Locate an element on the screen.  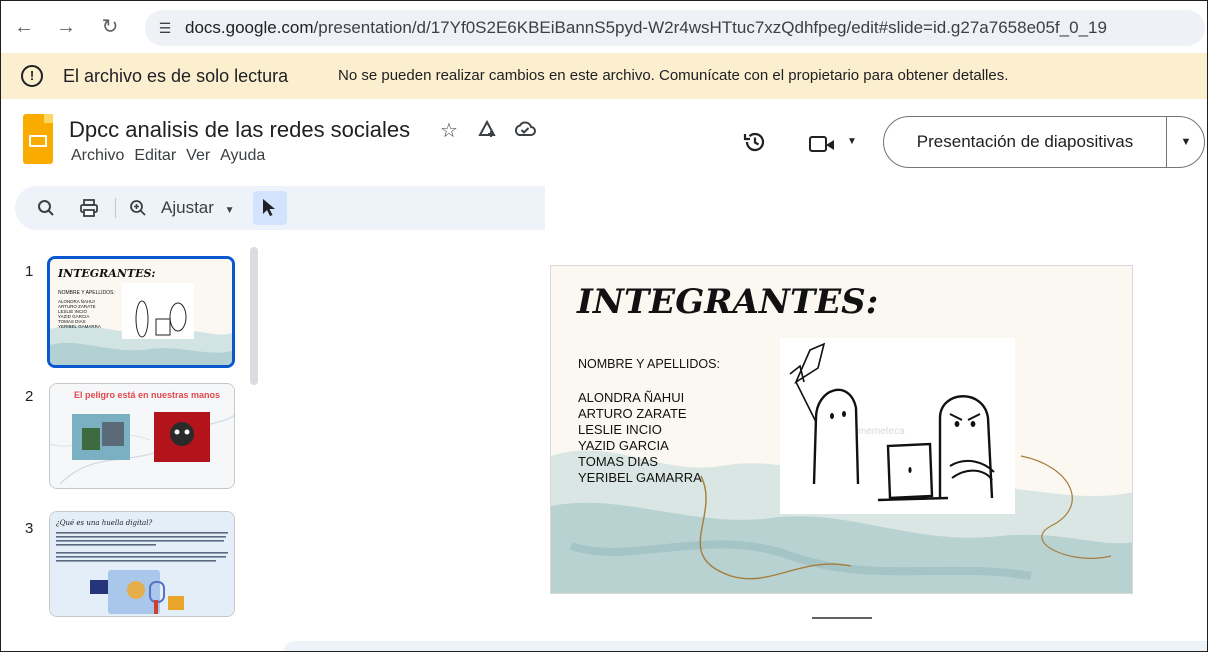
menu-ver: Ver is located at coordinates (198, 156).